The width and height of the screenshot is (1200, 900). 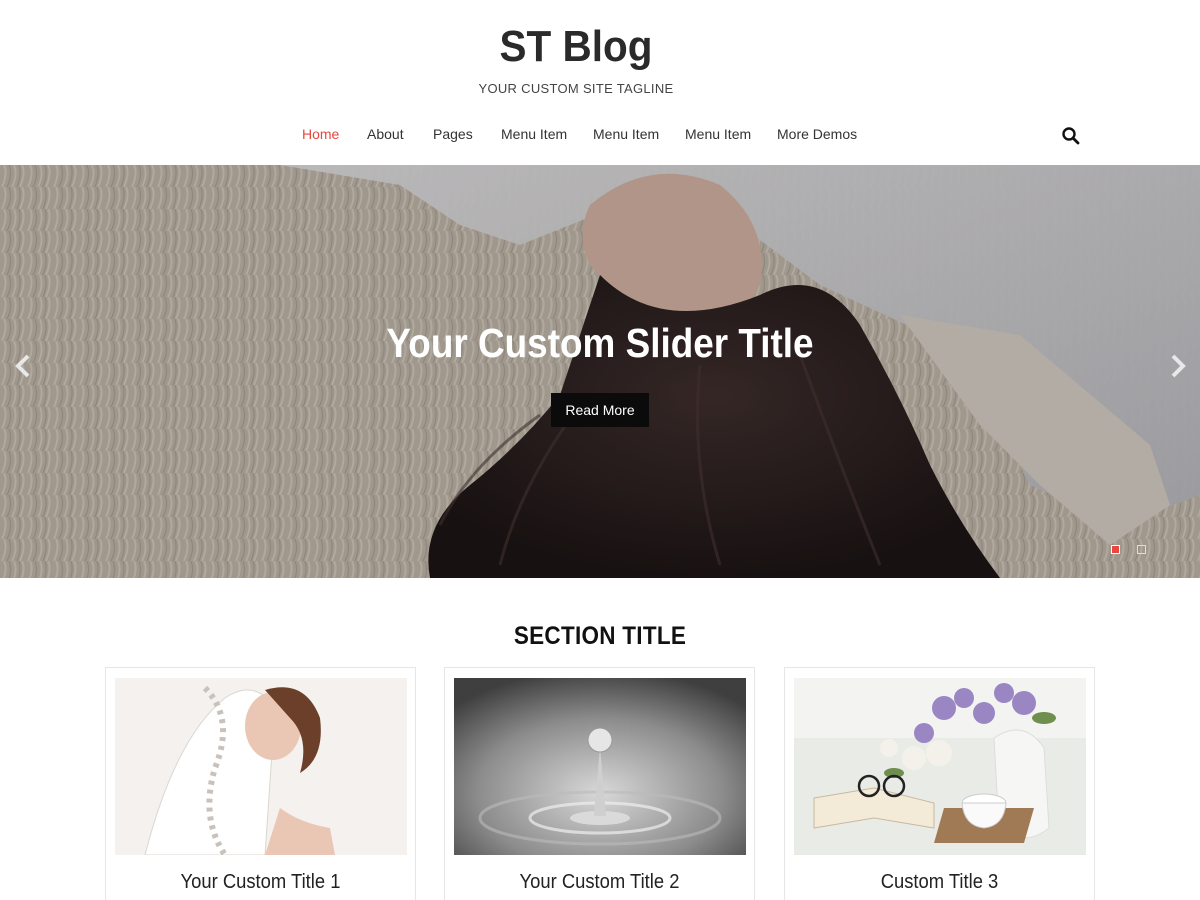 What do you see at coordinates (453, 134) in the screenshot?
I see `nav-item-pages: Pages` at bounding box center [453, 134].